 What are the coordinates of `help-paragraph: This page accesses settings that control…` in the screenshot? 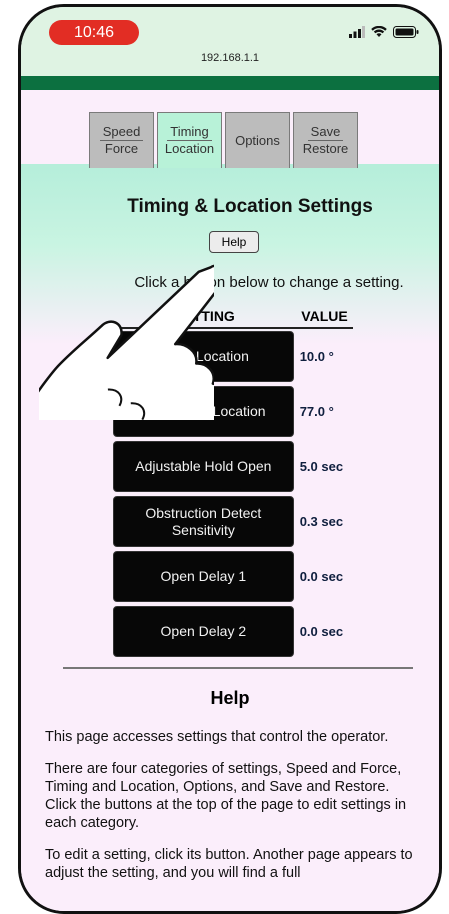 It's located at (217, 737).